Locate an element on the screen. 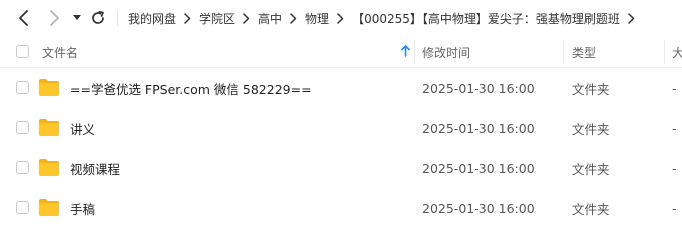 Image resolution: width=682 pixels, height=243 pixels. toolbar-divider is located at coordinates (117, 18).